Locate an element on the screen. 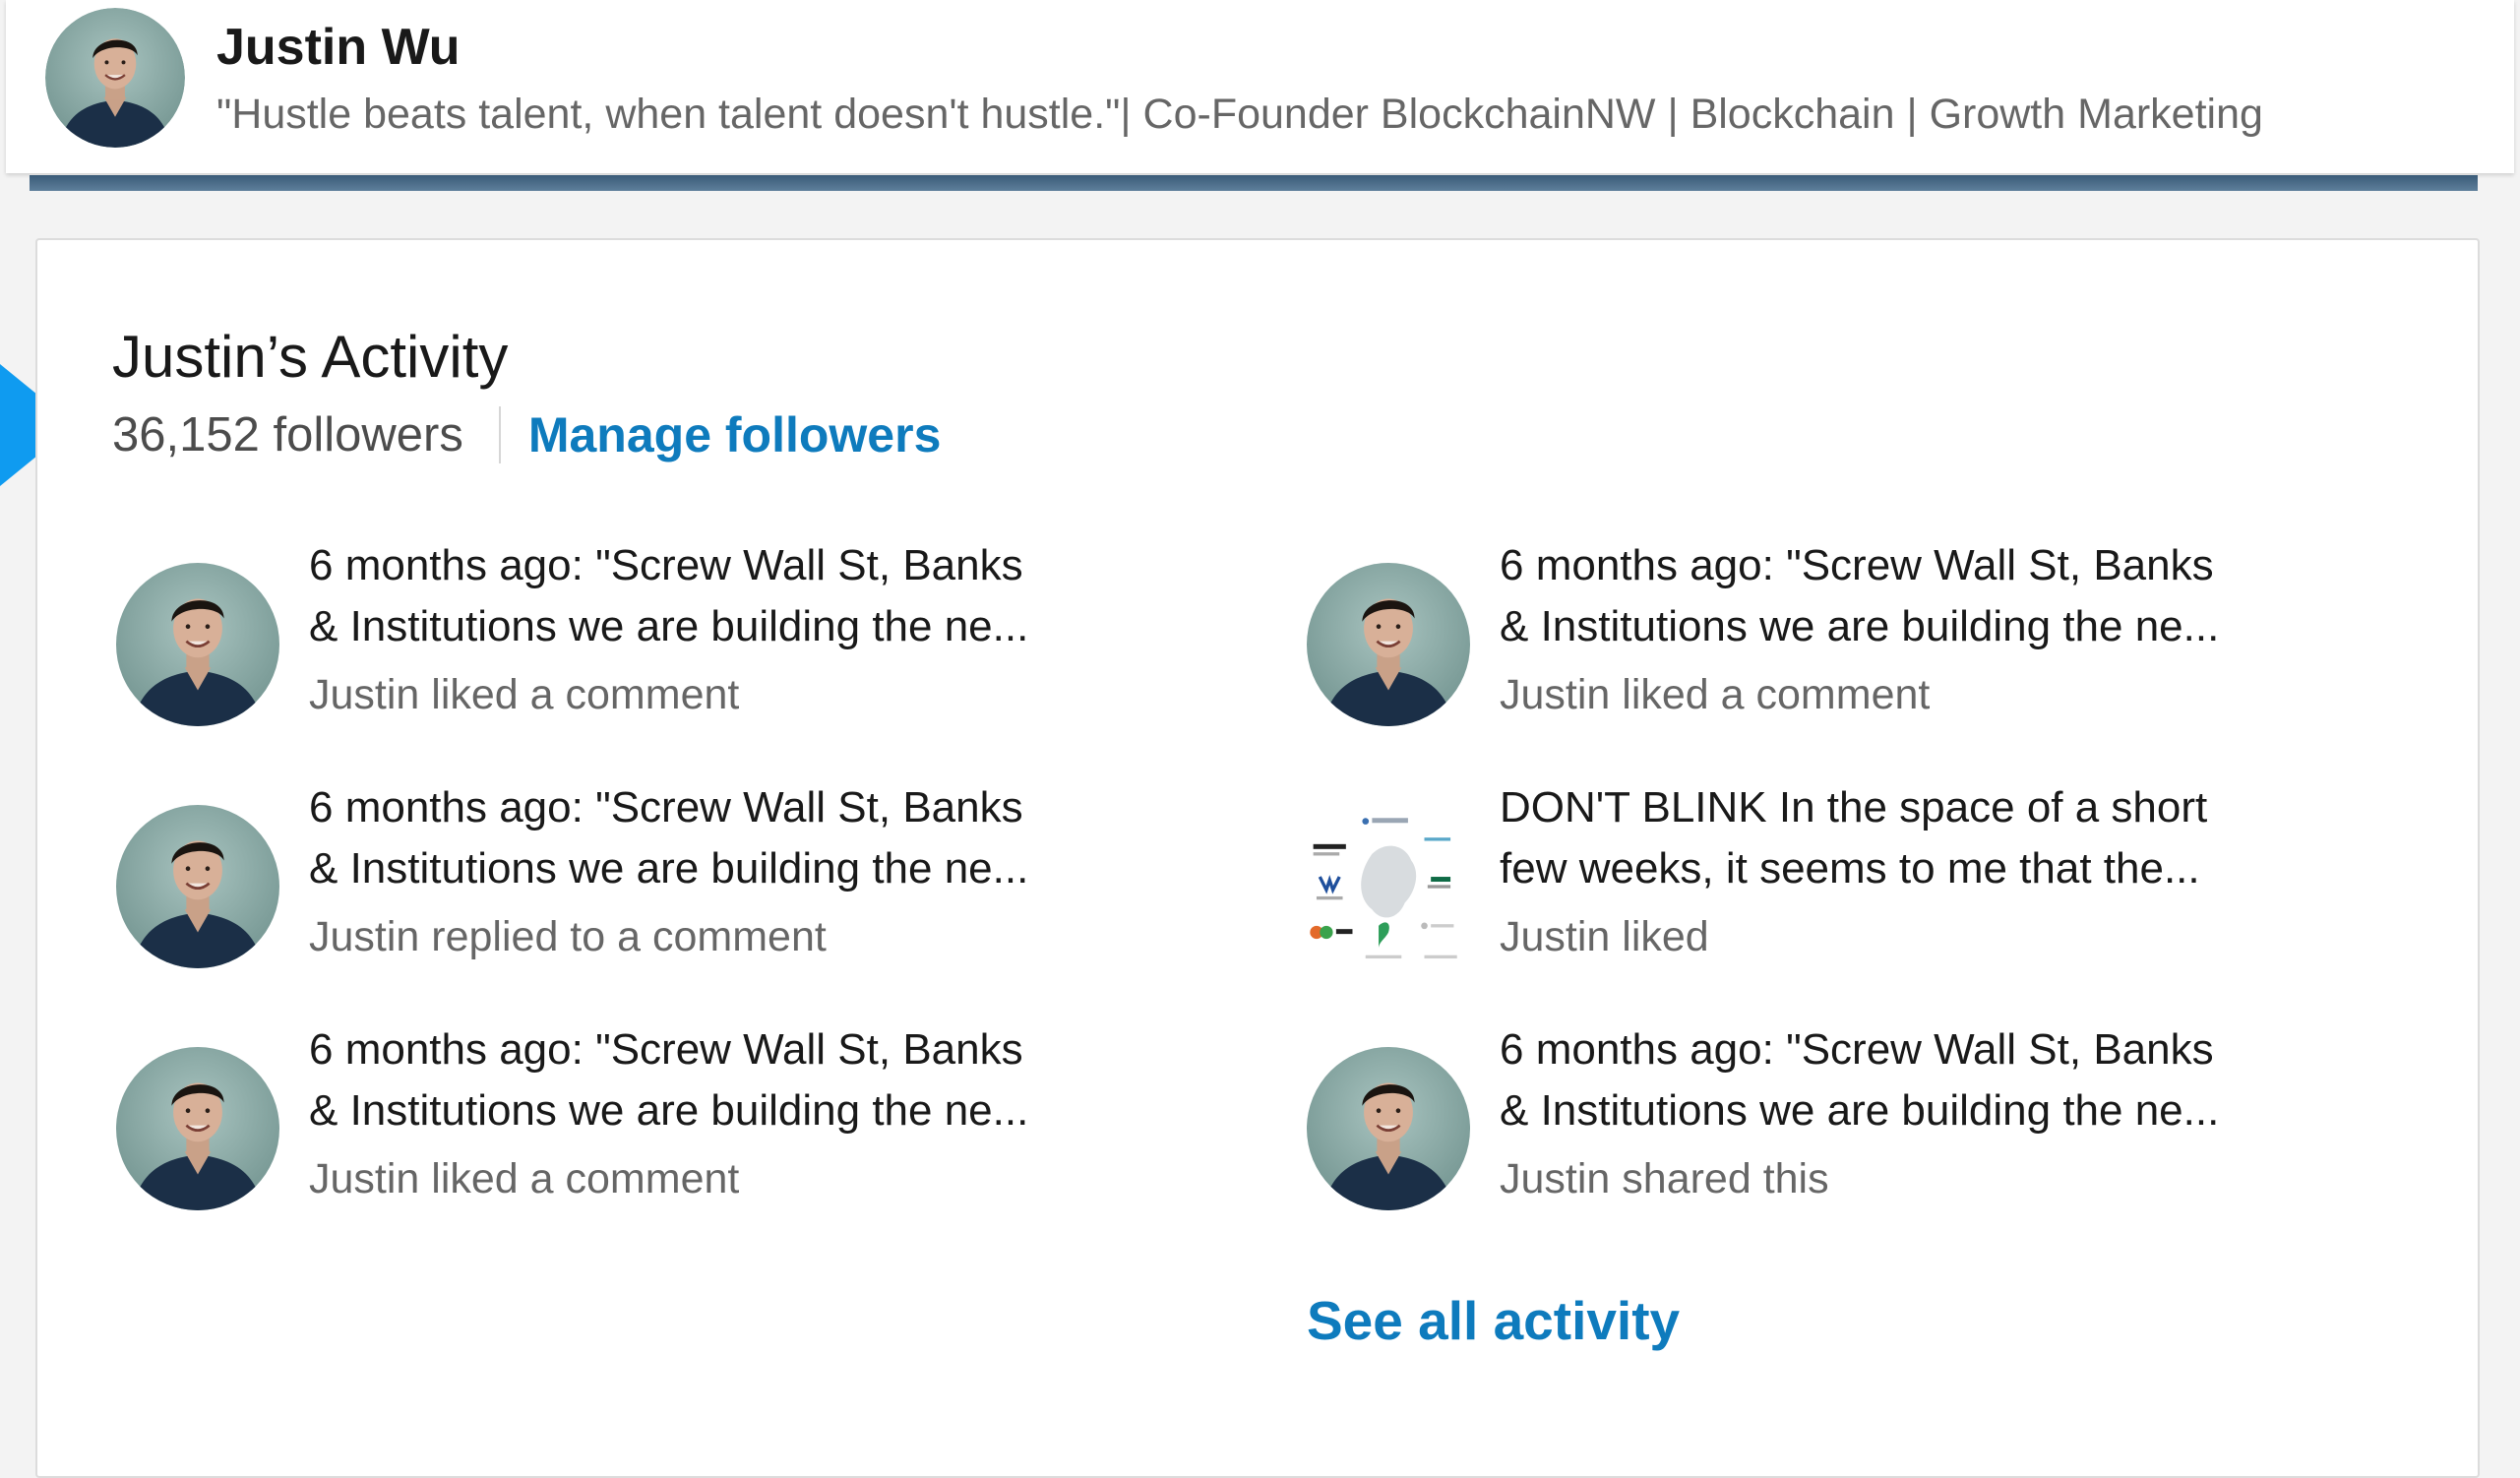  followers-row: 36,152 followers Manage followers is located at coordinates (526, 434).